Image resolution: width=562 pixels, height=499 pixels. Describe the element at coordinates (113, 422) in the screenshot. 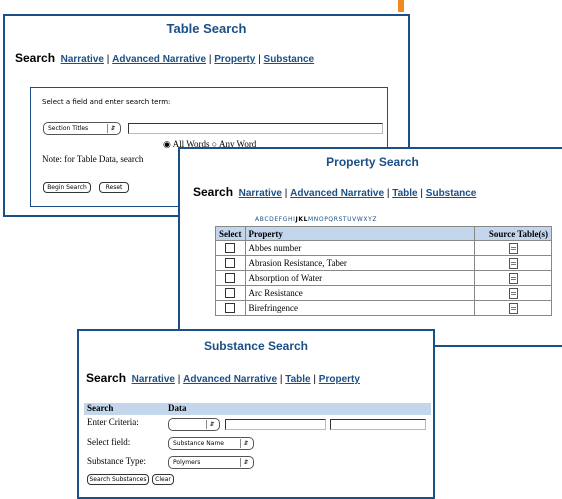

I see `enter-criteria-label: Enter Criteria:` at that location.